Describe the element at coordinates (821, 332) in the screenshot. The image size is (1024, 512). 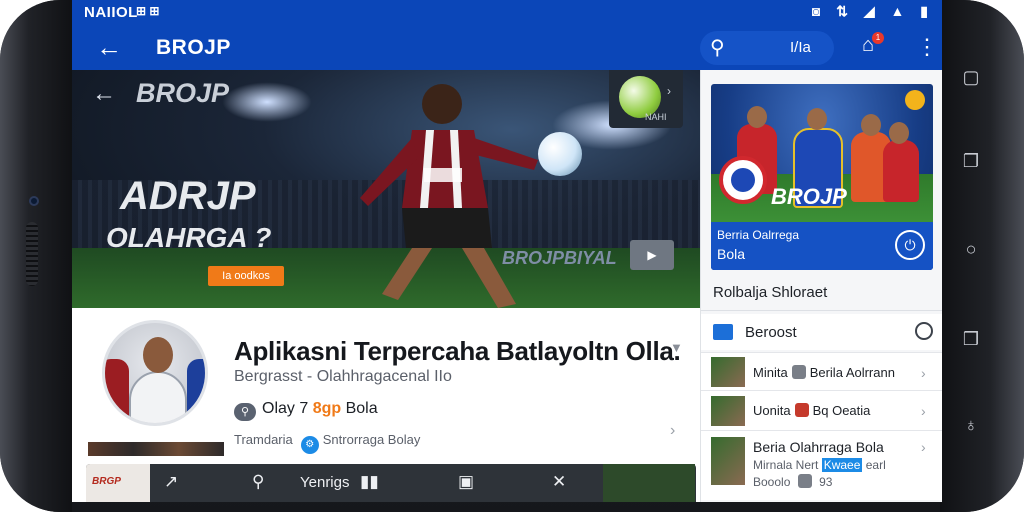
I see `list-header: Beroost` at that location.